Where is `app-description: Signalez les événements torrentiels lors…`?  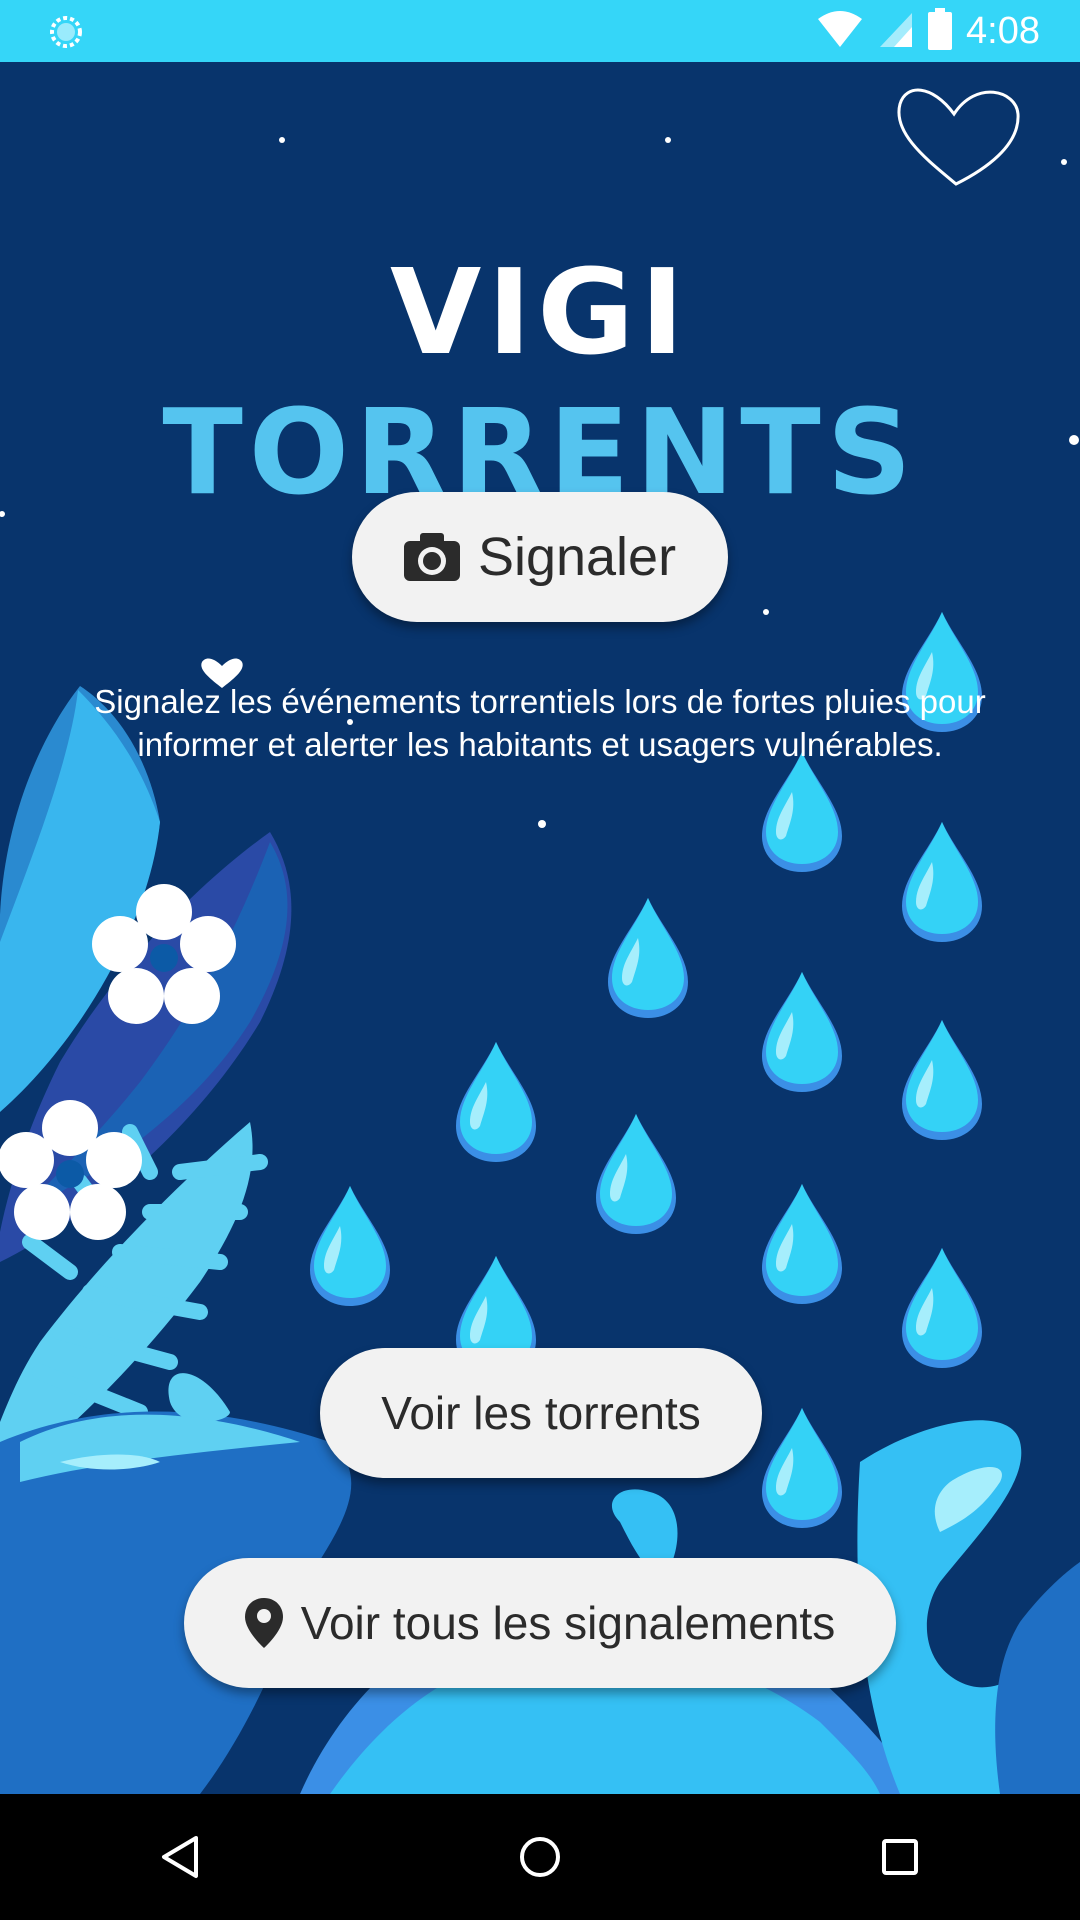
app-description: Signalez les événements torrentiels lors… is located at coordinates (540, 723).